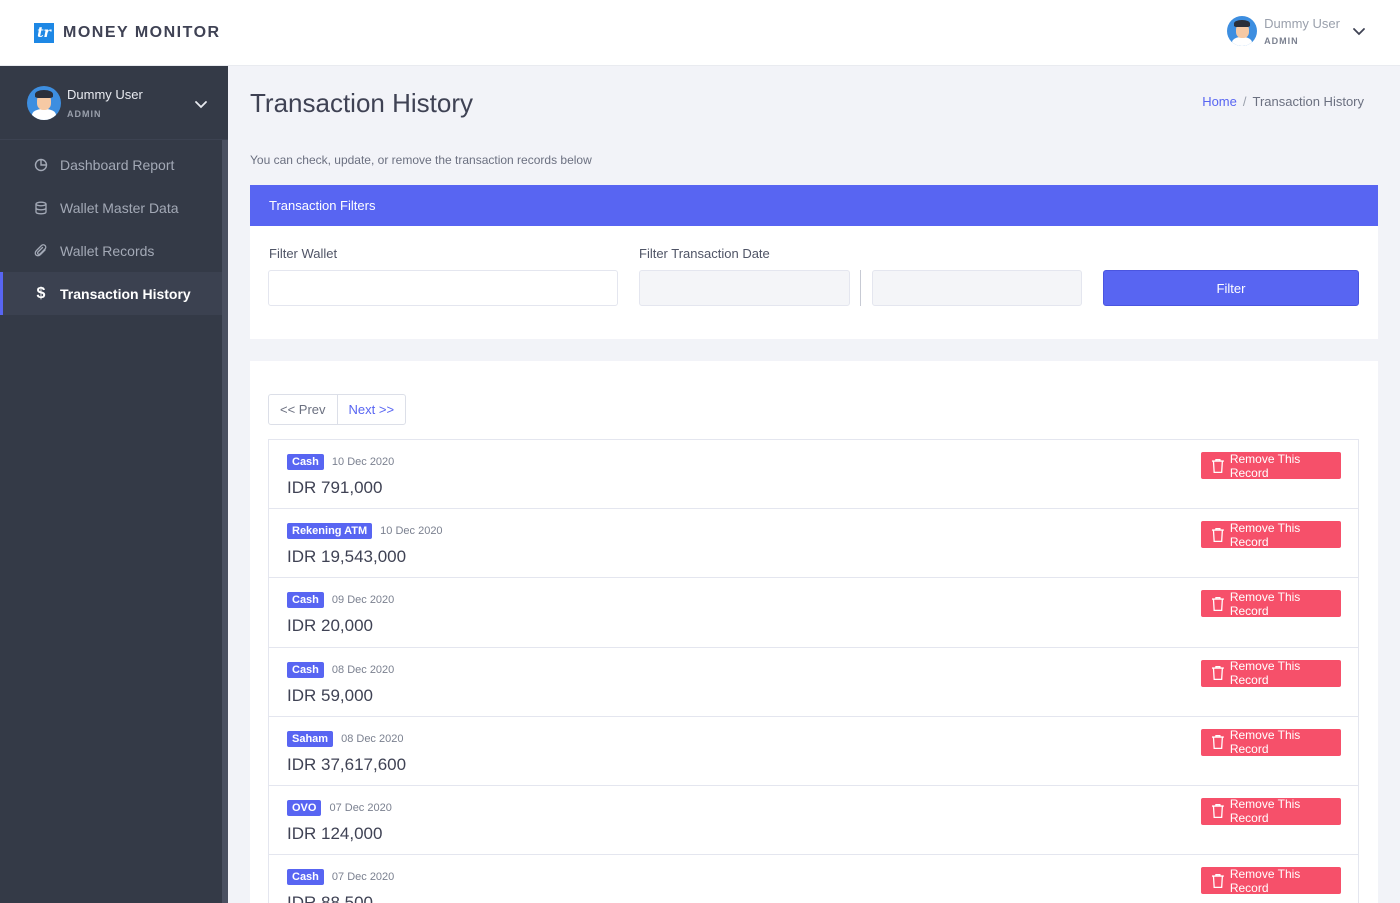 This screenshot has height=903, width=1400. I want to click on sidebar-scrollbar, so click(225, 521).